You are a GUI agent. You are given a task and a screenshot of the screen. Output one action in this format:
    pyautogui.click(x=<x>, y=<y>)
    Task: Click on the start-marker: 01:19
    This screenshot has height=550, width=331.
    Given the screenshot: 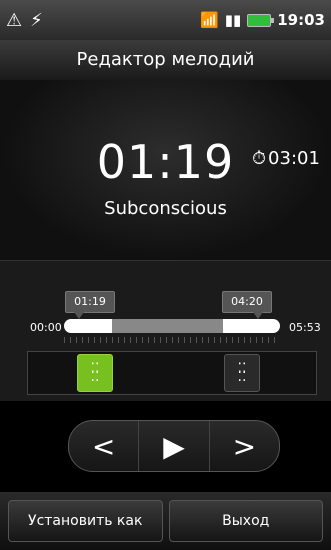 What is the action you would take?
    pyautogui.click(x=90, y=305)
    